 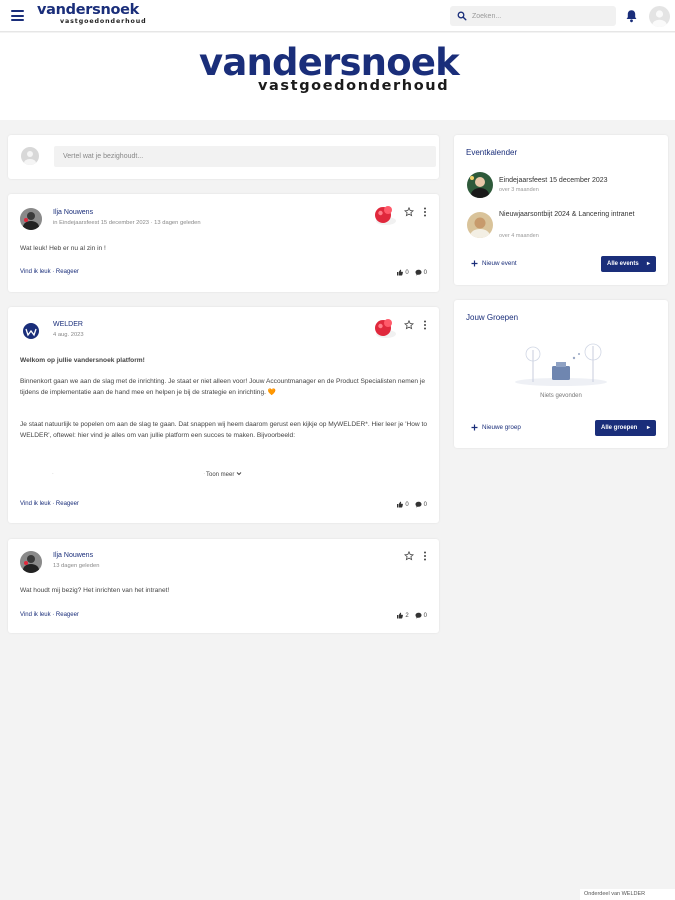 What do you see at coordinates (68, 324) in the screenshot?
I see `author-name: WELDER` at bounding box center [68, 324].